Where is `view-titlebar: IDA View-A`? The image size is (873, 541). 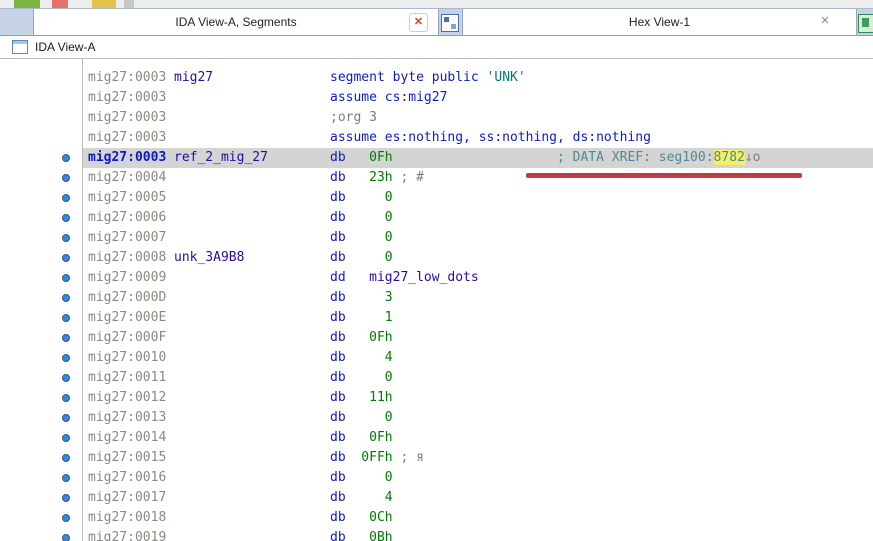
view-titlebar: IDA View-A is located at coordinates (436, 47).